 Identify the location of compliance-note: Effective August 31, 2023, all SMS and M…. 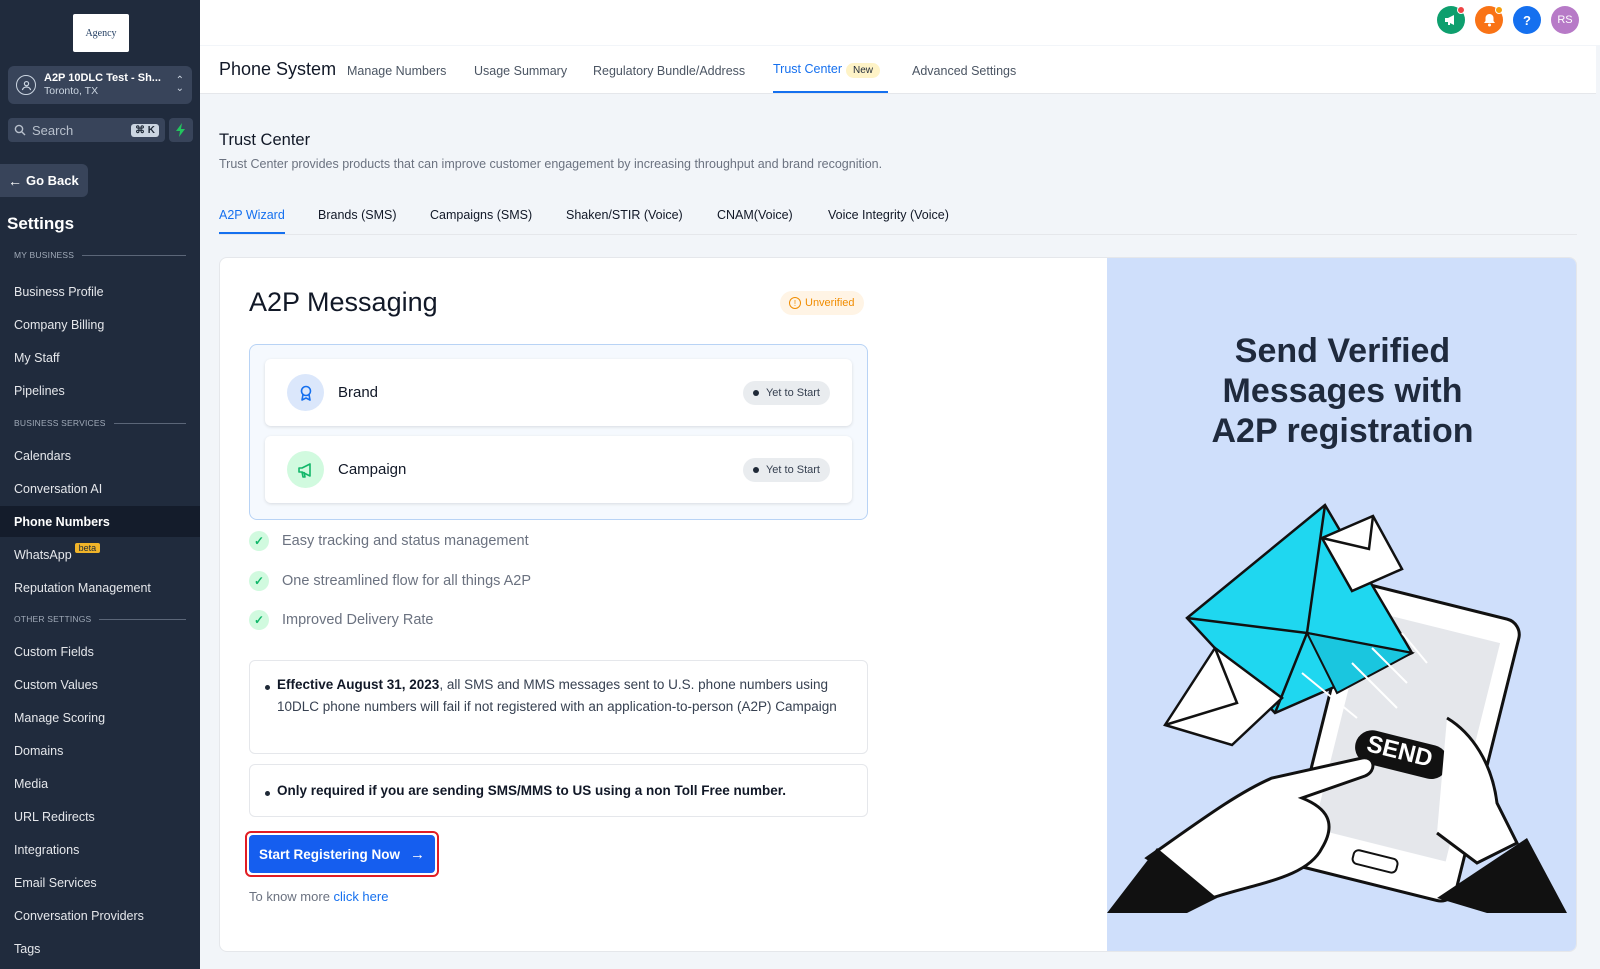
(558, 707).